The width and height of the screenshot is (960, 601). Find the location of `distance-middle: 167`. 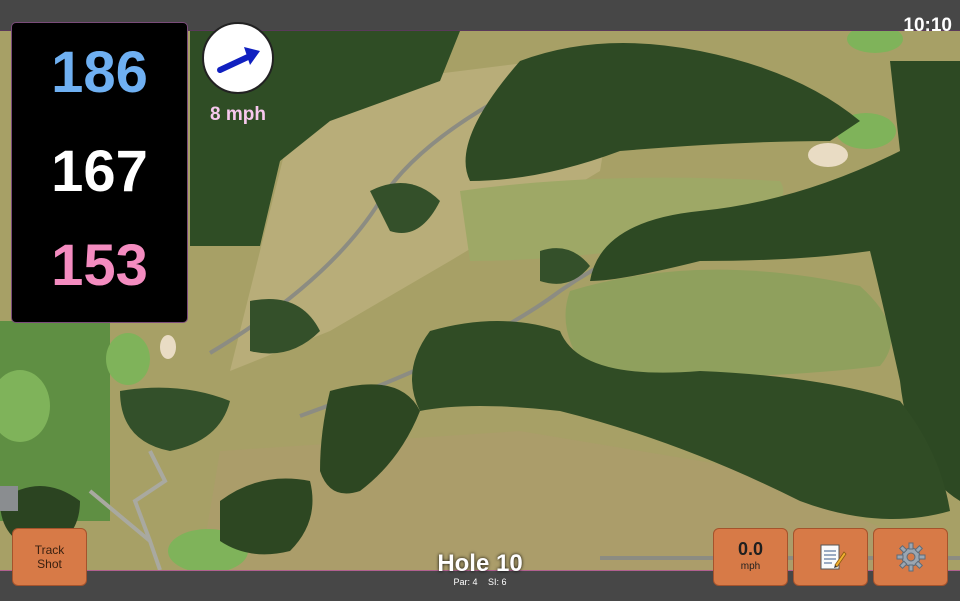

distance-middle: 167 is located at coordinates (99, 171).